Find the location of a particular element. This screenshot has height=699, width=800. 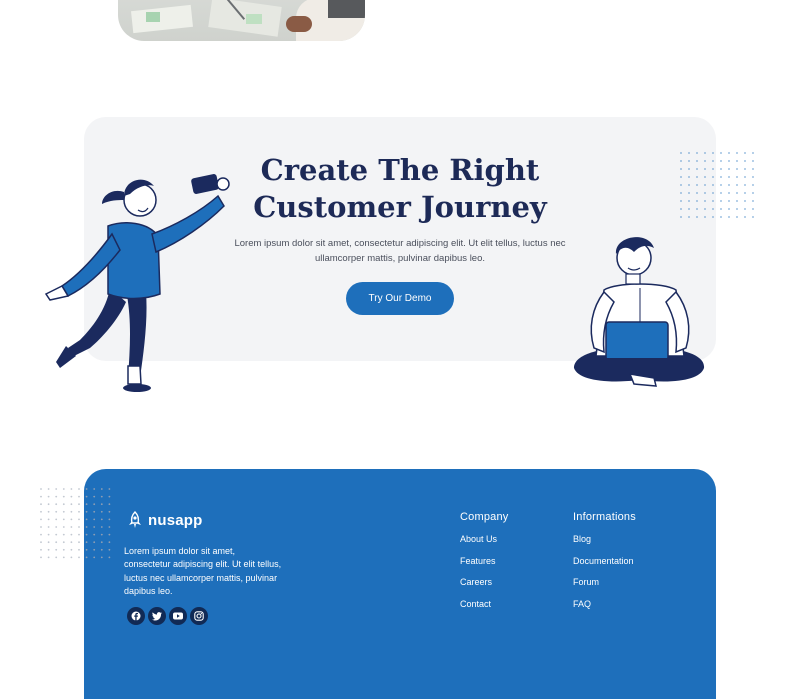

facebook-icon is located at coordinates (136, 616).